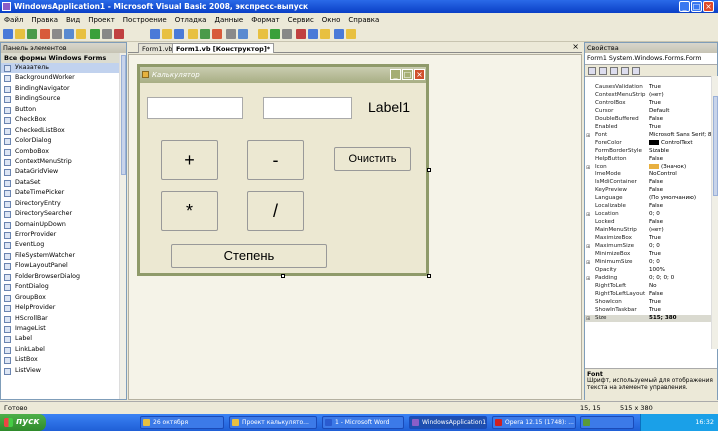  Describe the element at coordinates (680, 160) in the screenshot. I see `property-value: False` at that location.